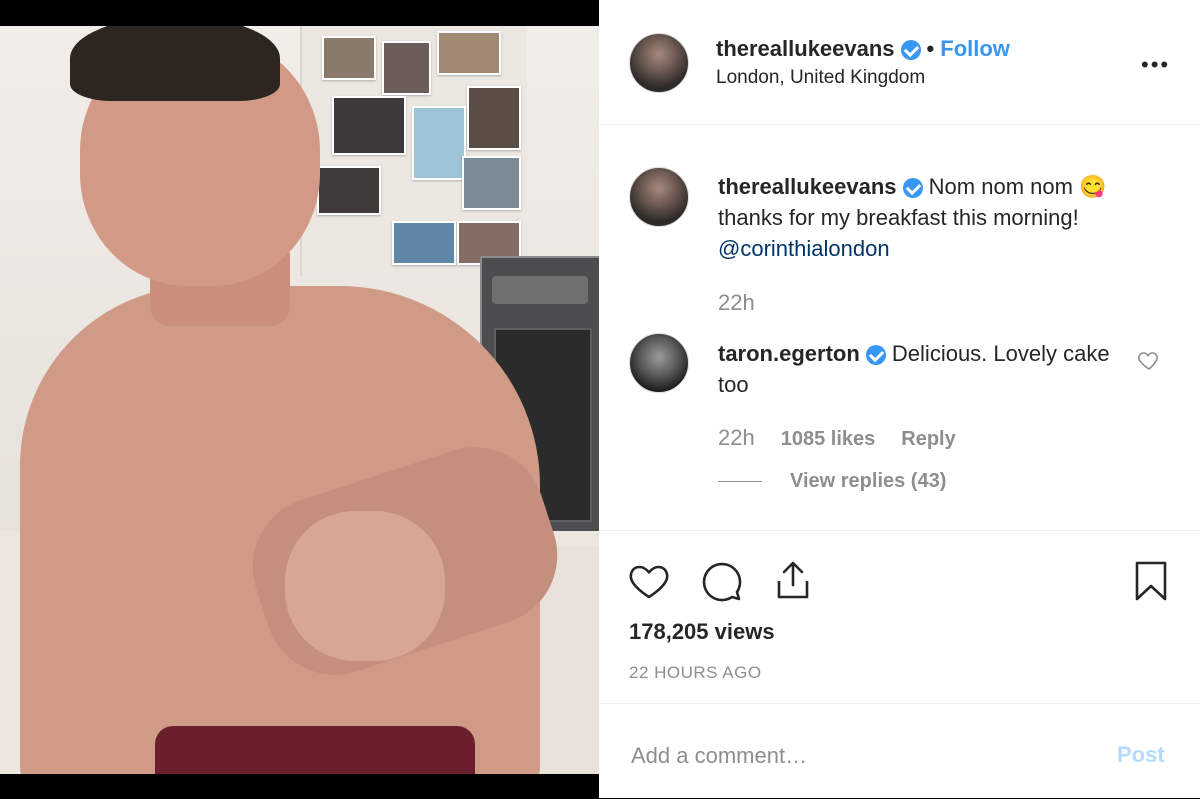  What do you see at coordinates (740, 482) in the screenshot?
I see `replies-divider-line` at bounding box center [740, 482].